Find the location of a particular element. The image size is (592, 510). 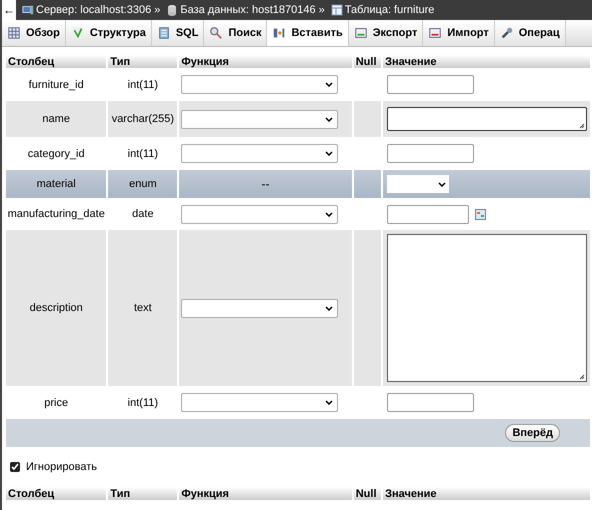

database-icon is located at coordinates (172, 10).